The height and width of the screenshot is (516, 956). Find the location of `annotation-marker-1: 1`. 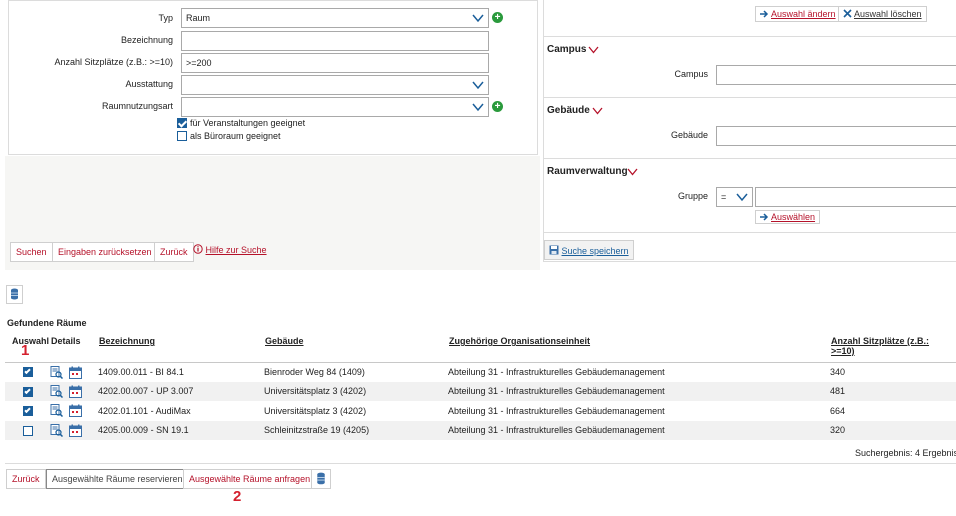

annotation-marker-1: 1 is located at coordinates (25, 350).